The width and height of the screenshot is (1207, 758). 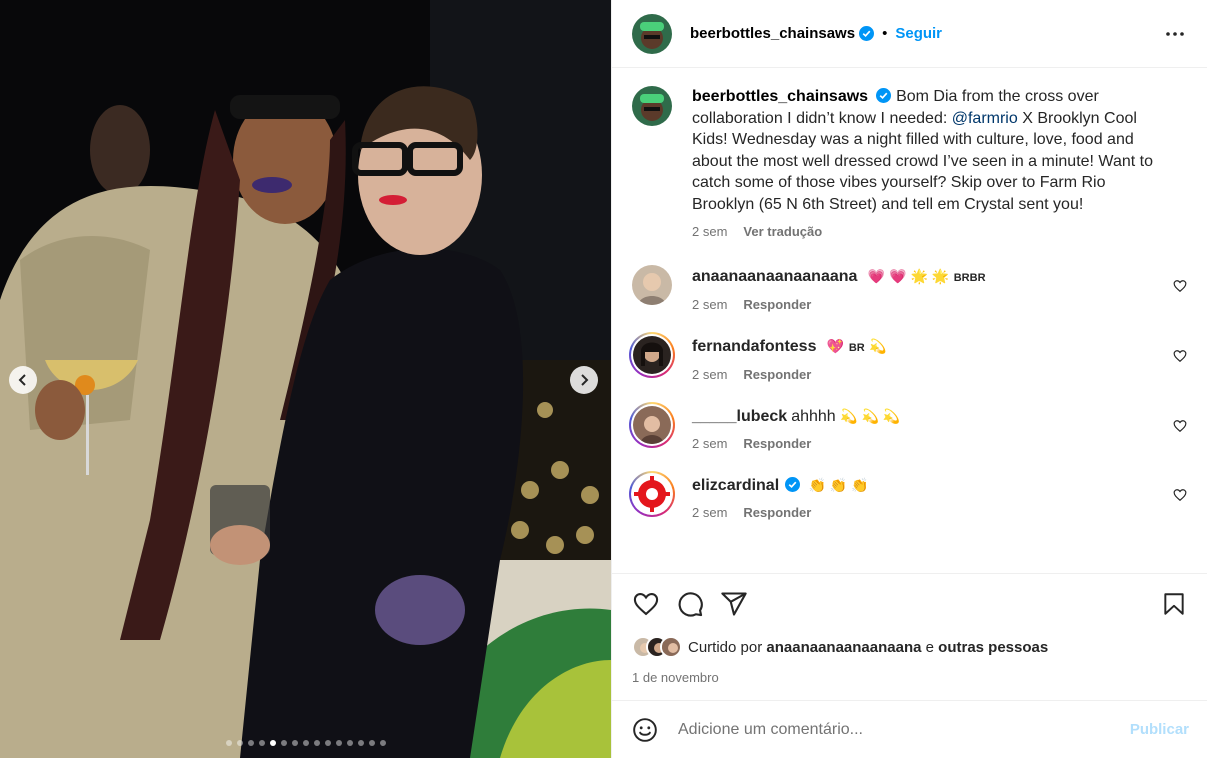 What do you see at coordinates (993, 647) in the screenshot?
I see `liked-by-others: outras pessoas` at bounding box center [993, 647].